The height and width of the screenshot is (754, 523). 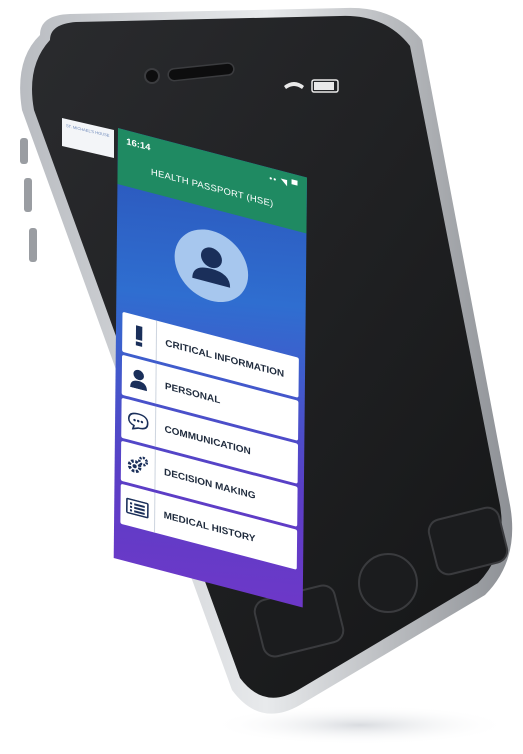 I want to click on exclamation-icon, so click(x=140, y=336).